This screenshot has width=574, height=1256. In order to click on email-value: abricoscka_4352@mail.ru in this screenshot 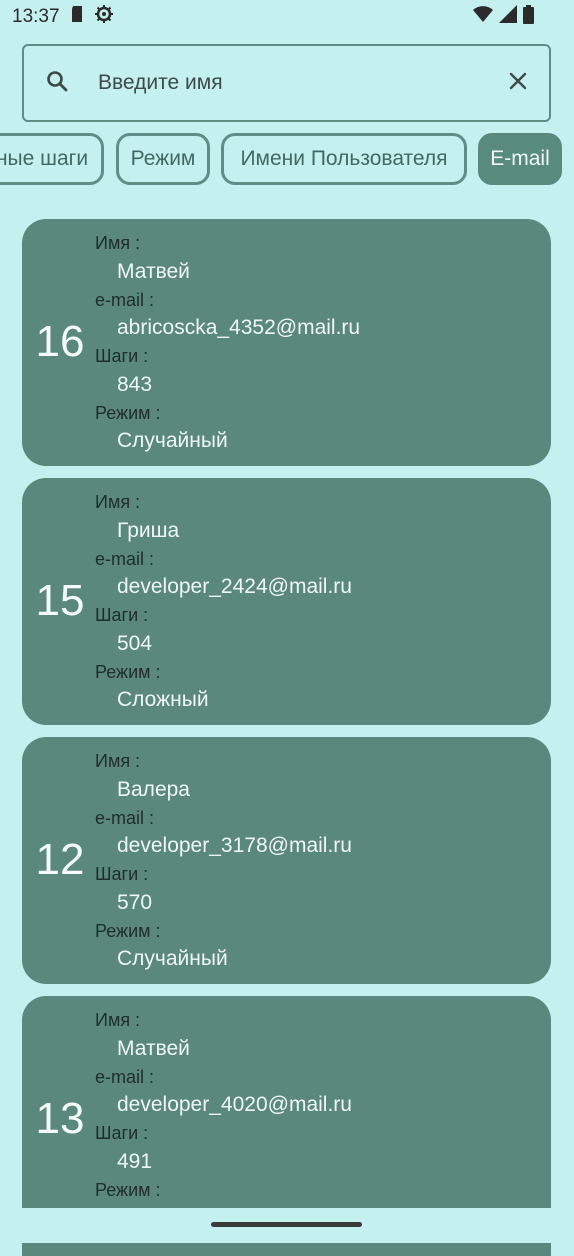, I will do `click(239, 327)`.